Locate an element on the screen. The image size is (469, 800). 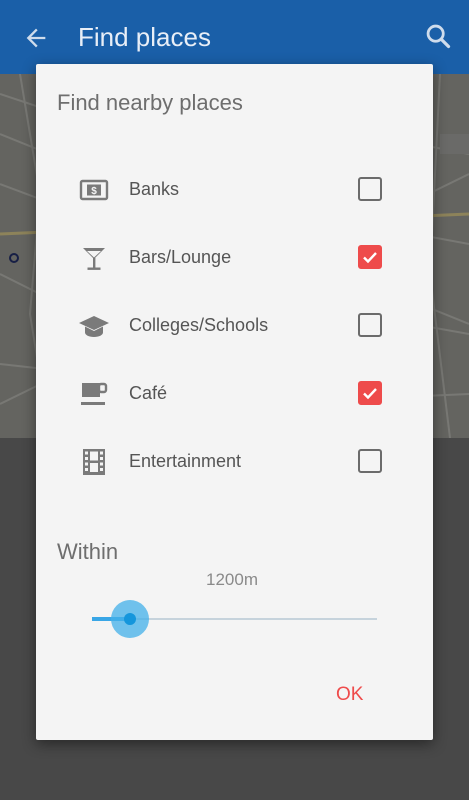
checkbox-cafe is located at coordinates (370, 393).